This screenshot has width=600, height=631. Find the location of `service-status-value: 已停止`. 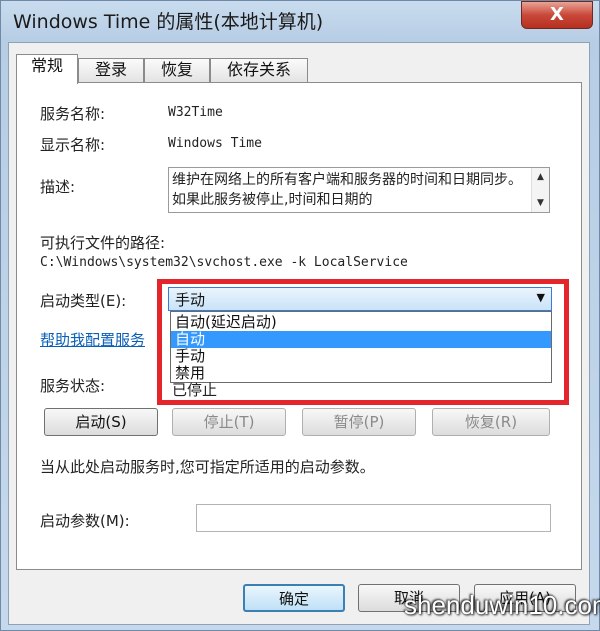

service-status-value: 已停止 is located at coordinates (195, 390).